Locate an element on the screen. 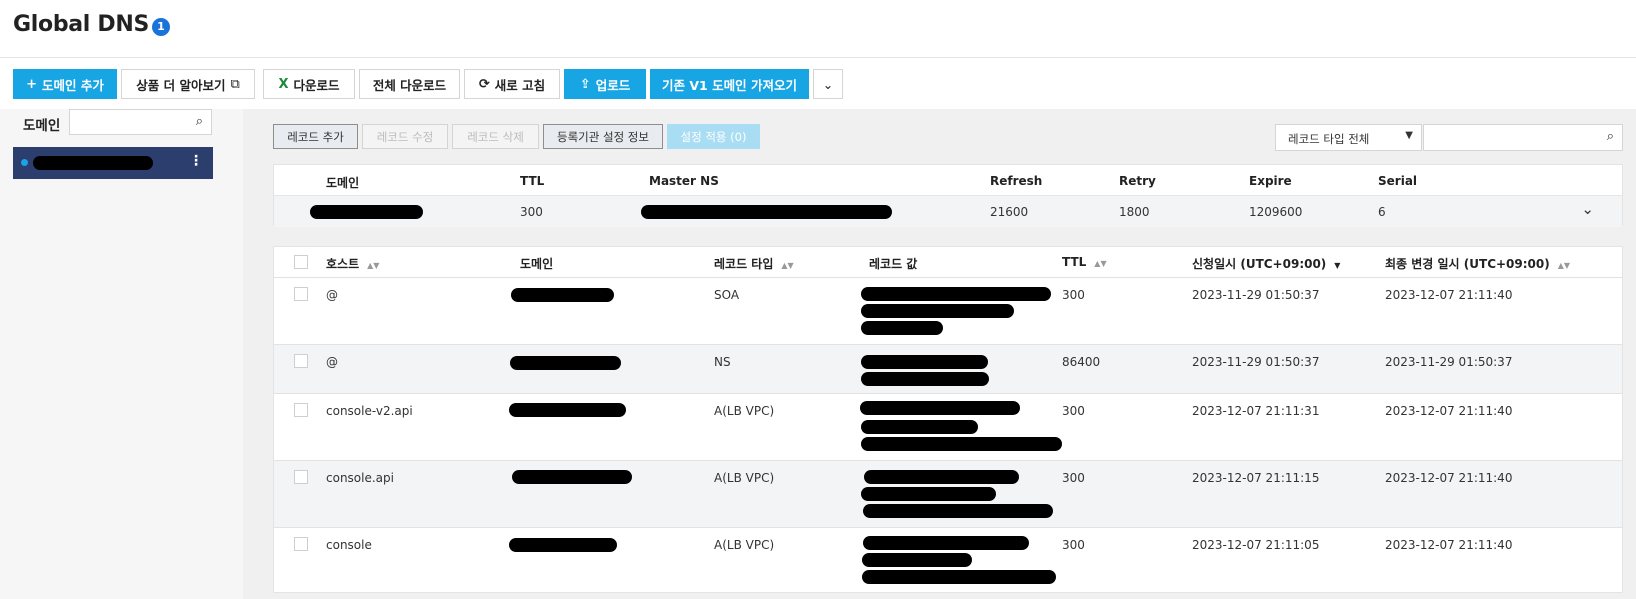 The height and width of the screenshot is (599, 1636). zone-header-refresh: Refresh is located at coordinates (1016, 181).